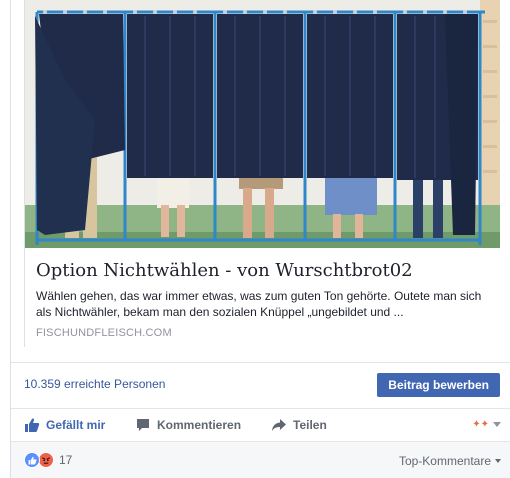 Image resolution: width=510 pixels, height=478 pixels. I want to click on post-as-selector: ✦✦, so click(486, 424).